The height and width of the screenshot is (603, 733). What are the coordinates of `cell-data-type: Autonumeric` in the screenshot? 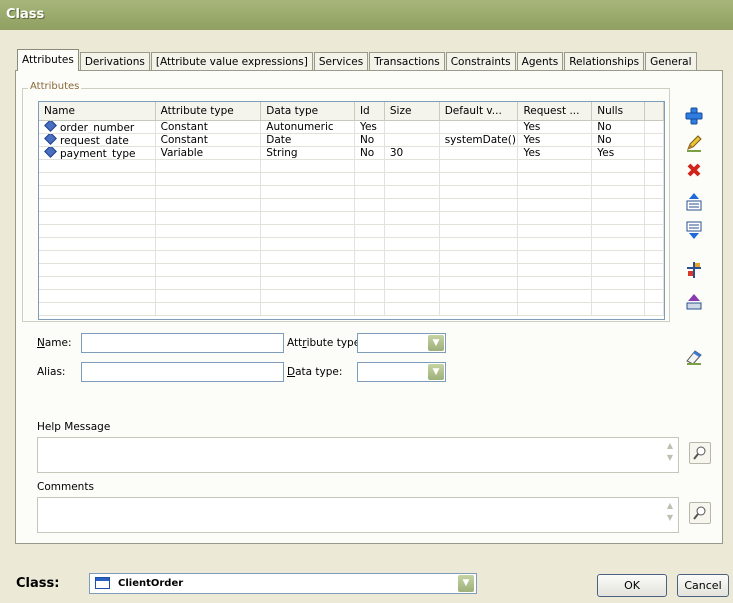 It's located at (308, 127).